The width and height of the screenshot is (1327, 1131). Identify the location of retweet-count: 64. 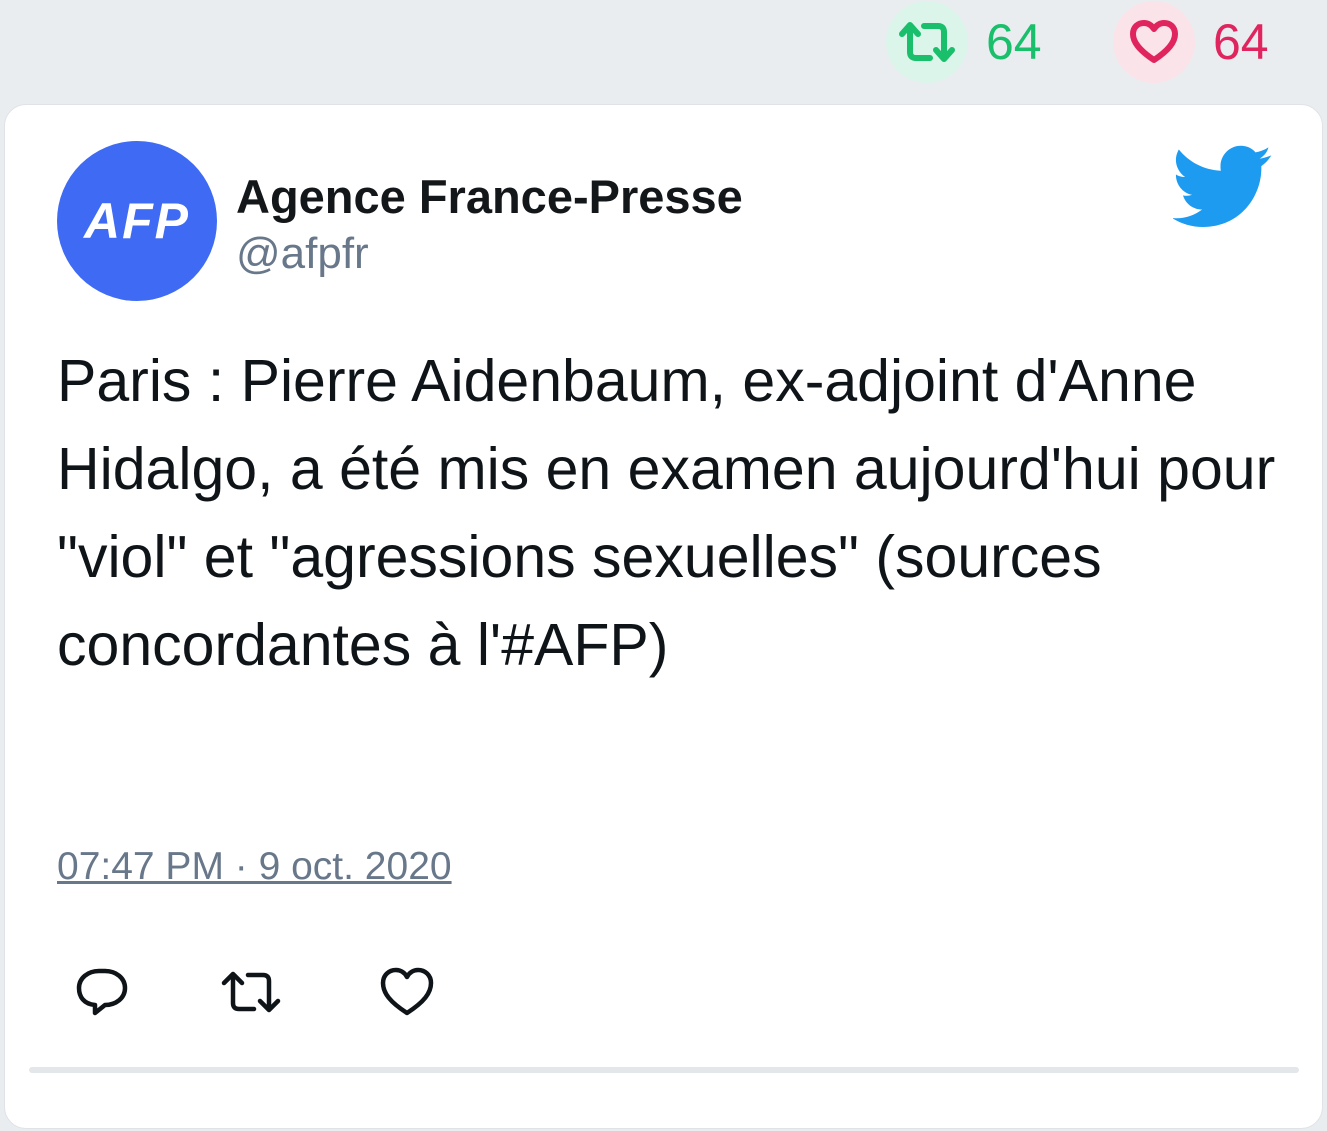
(1014, 42).